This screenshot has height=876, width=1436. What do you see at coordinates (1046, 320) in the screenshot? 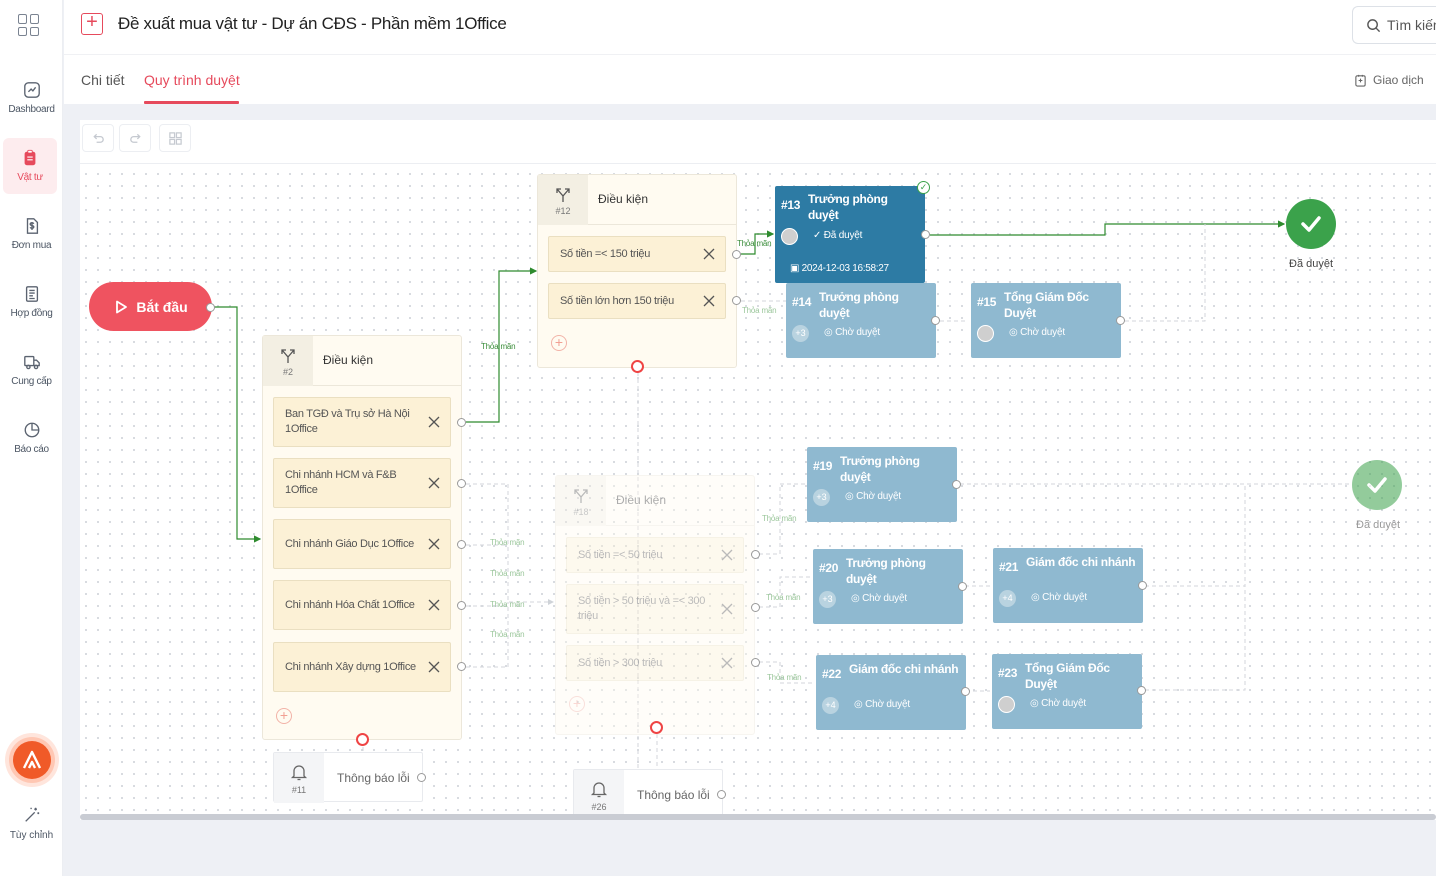
I see `approval-node: #15 Tổng Giám Đốc Duyệt ◎ Chờ duyệt` at bounding box center [1046, 320].